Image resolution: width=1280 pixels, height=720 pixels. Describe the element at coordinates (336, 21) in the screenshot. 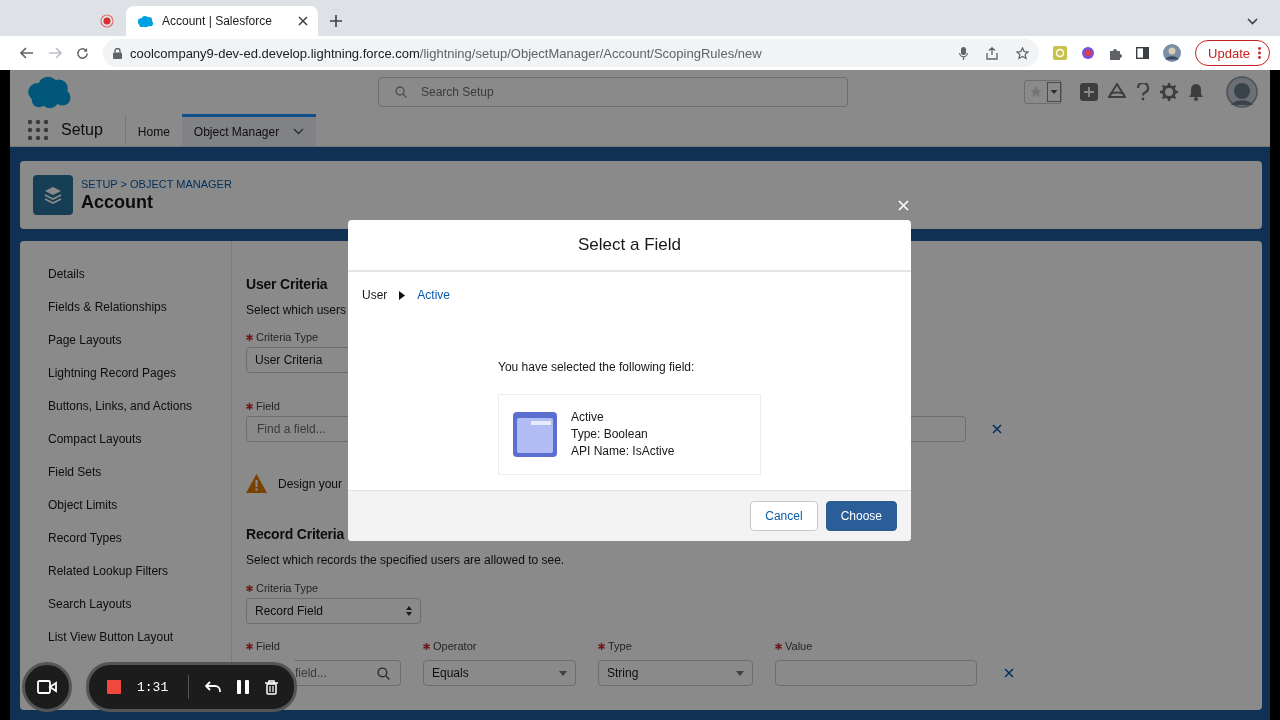

I see `new-tab-icon` at that location.